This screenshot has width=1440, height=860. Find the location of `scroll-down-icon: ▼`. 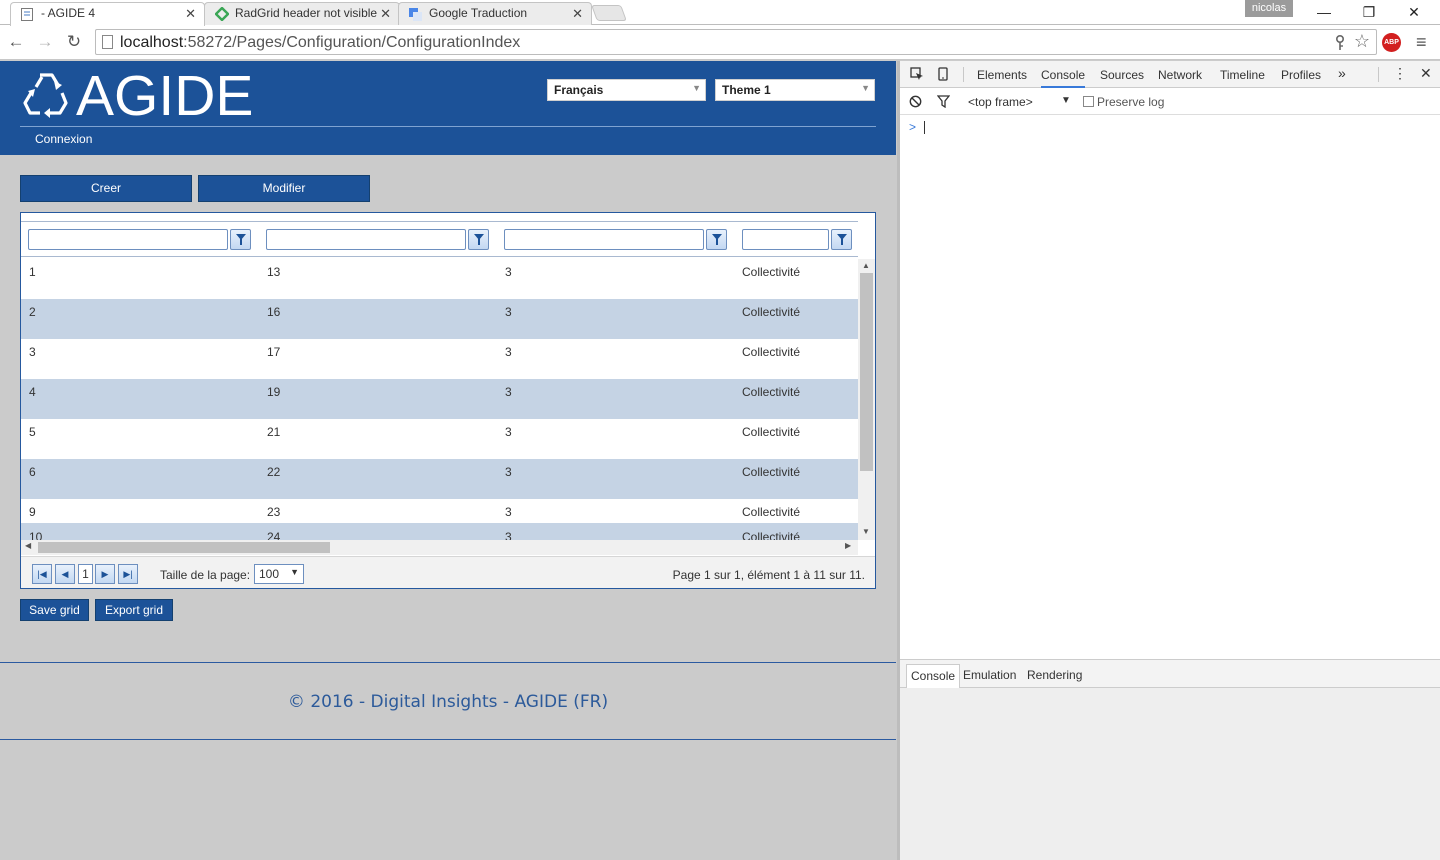

scroll-down-icon: ▼ is located at coordinates (866, 531).